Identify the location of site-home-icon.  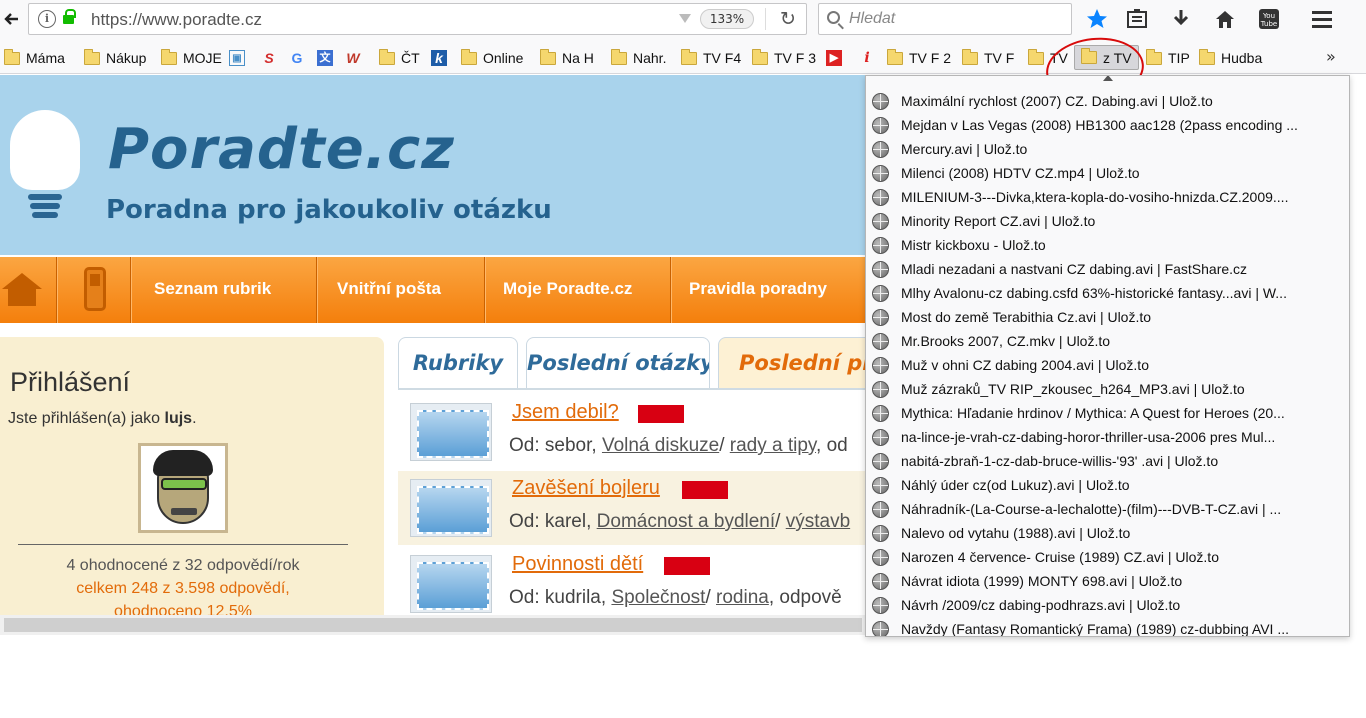
(21, 290).